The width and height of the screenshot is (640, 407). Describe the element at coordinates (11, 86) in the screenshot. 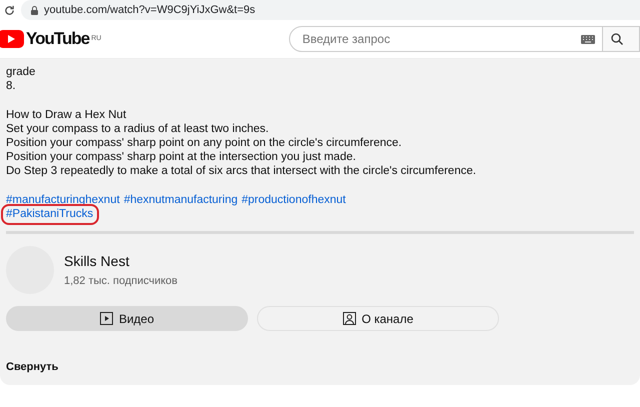

I see `description-line: 8.` at that location.